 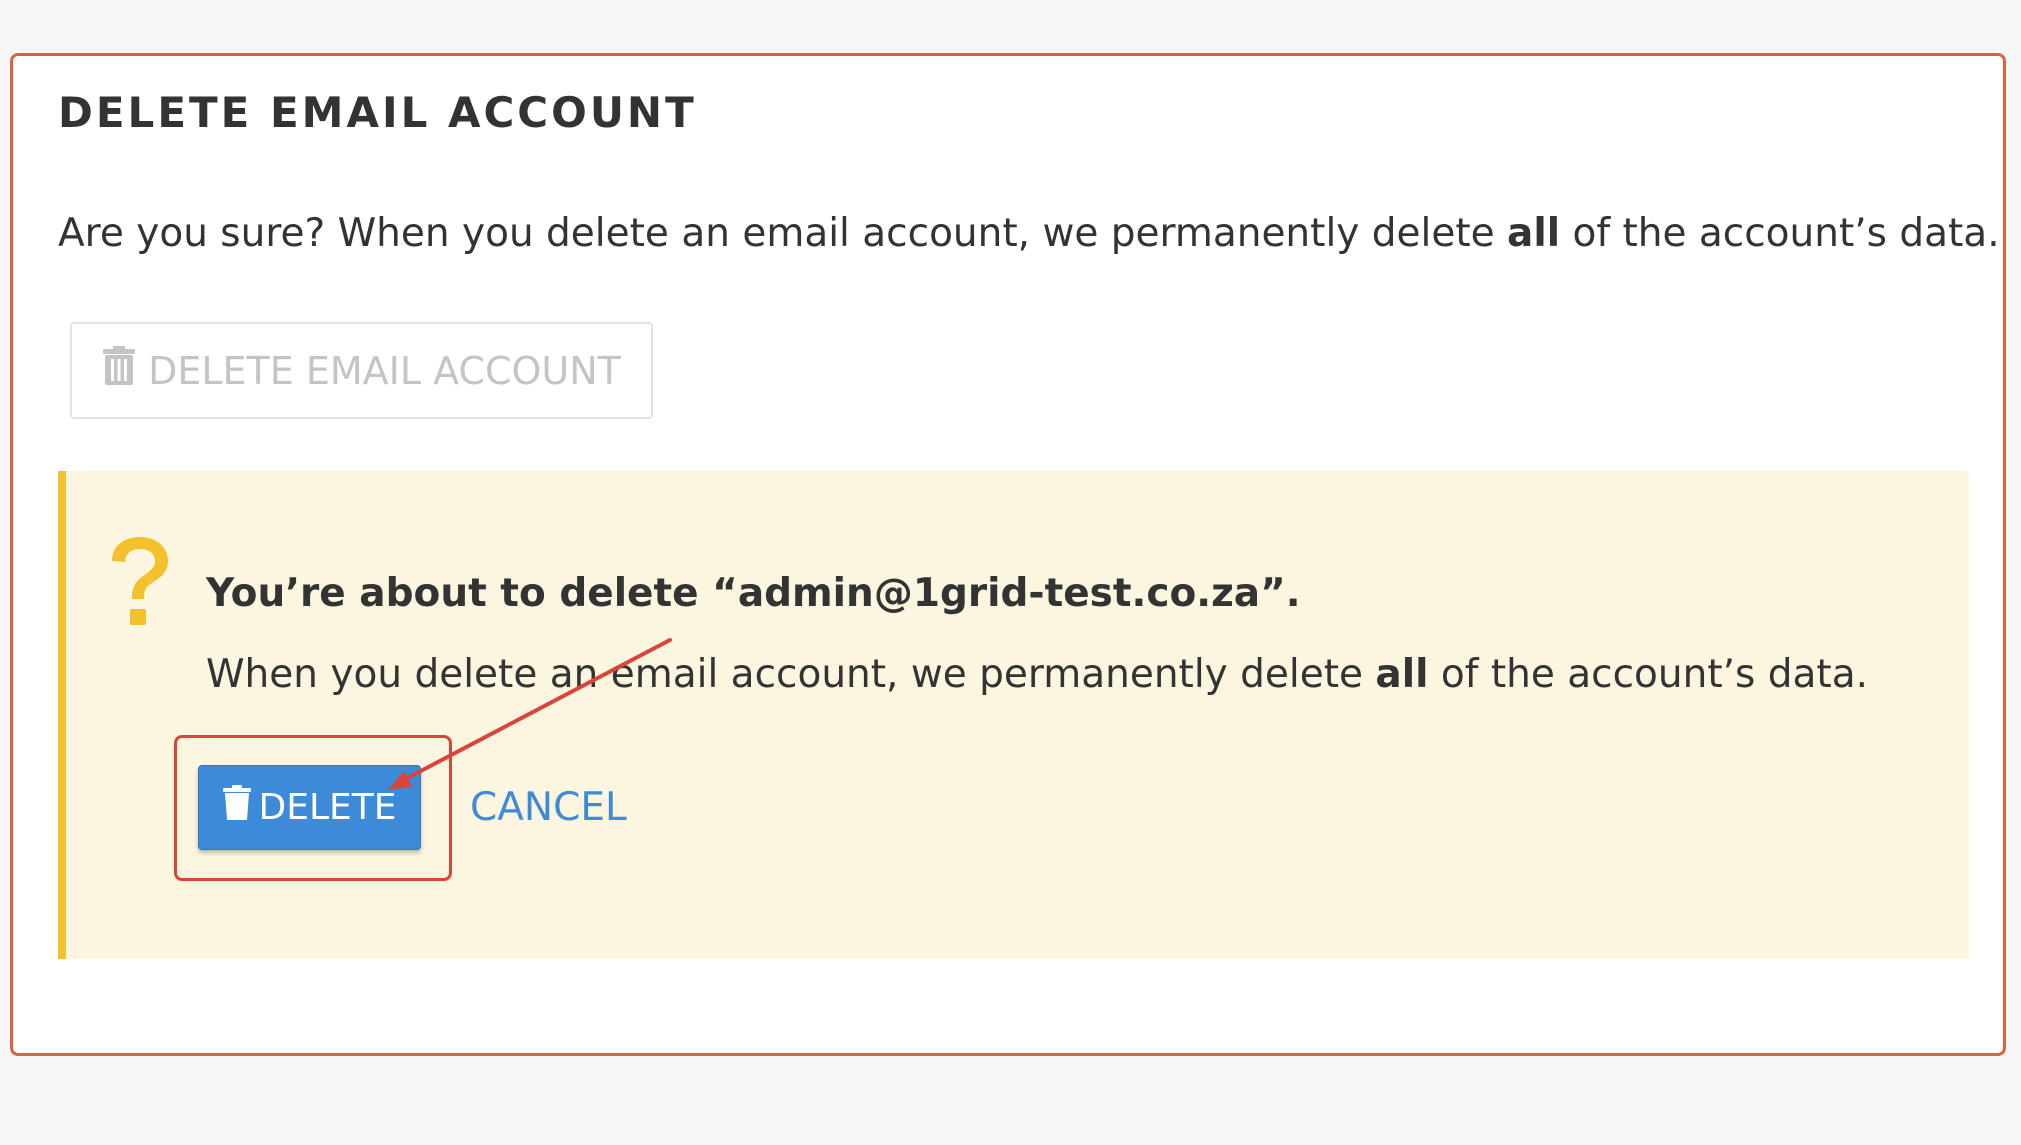 I want to click on confirmation-description-end: of the account’s data., so click(x=1648, y=674).